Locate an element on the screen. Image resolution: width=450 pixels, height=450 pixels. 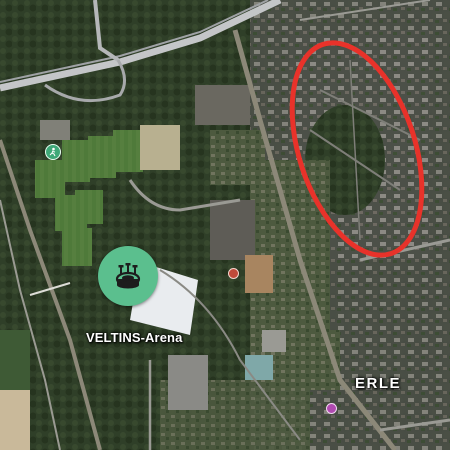
sports-marker is located at coordinates (53, 152).